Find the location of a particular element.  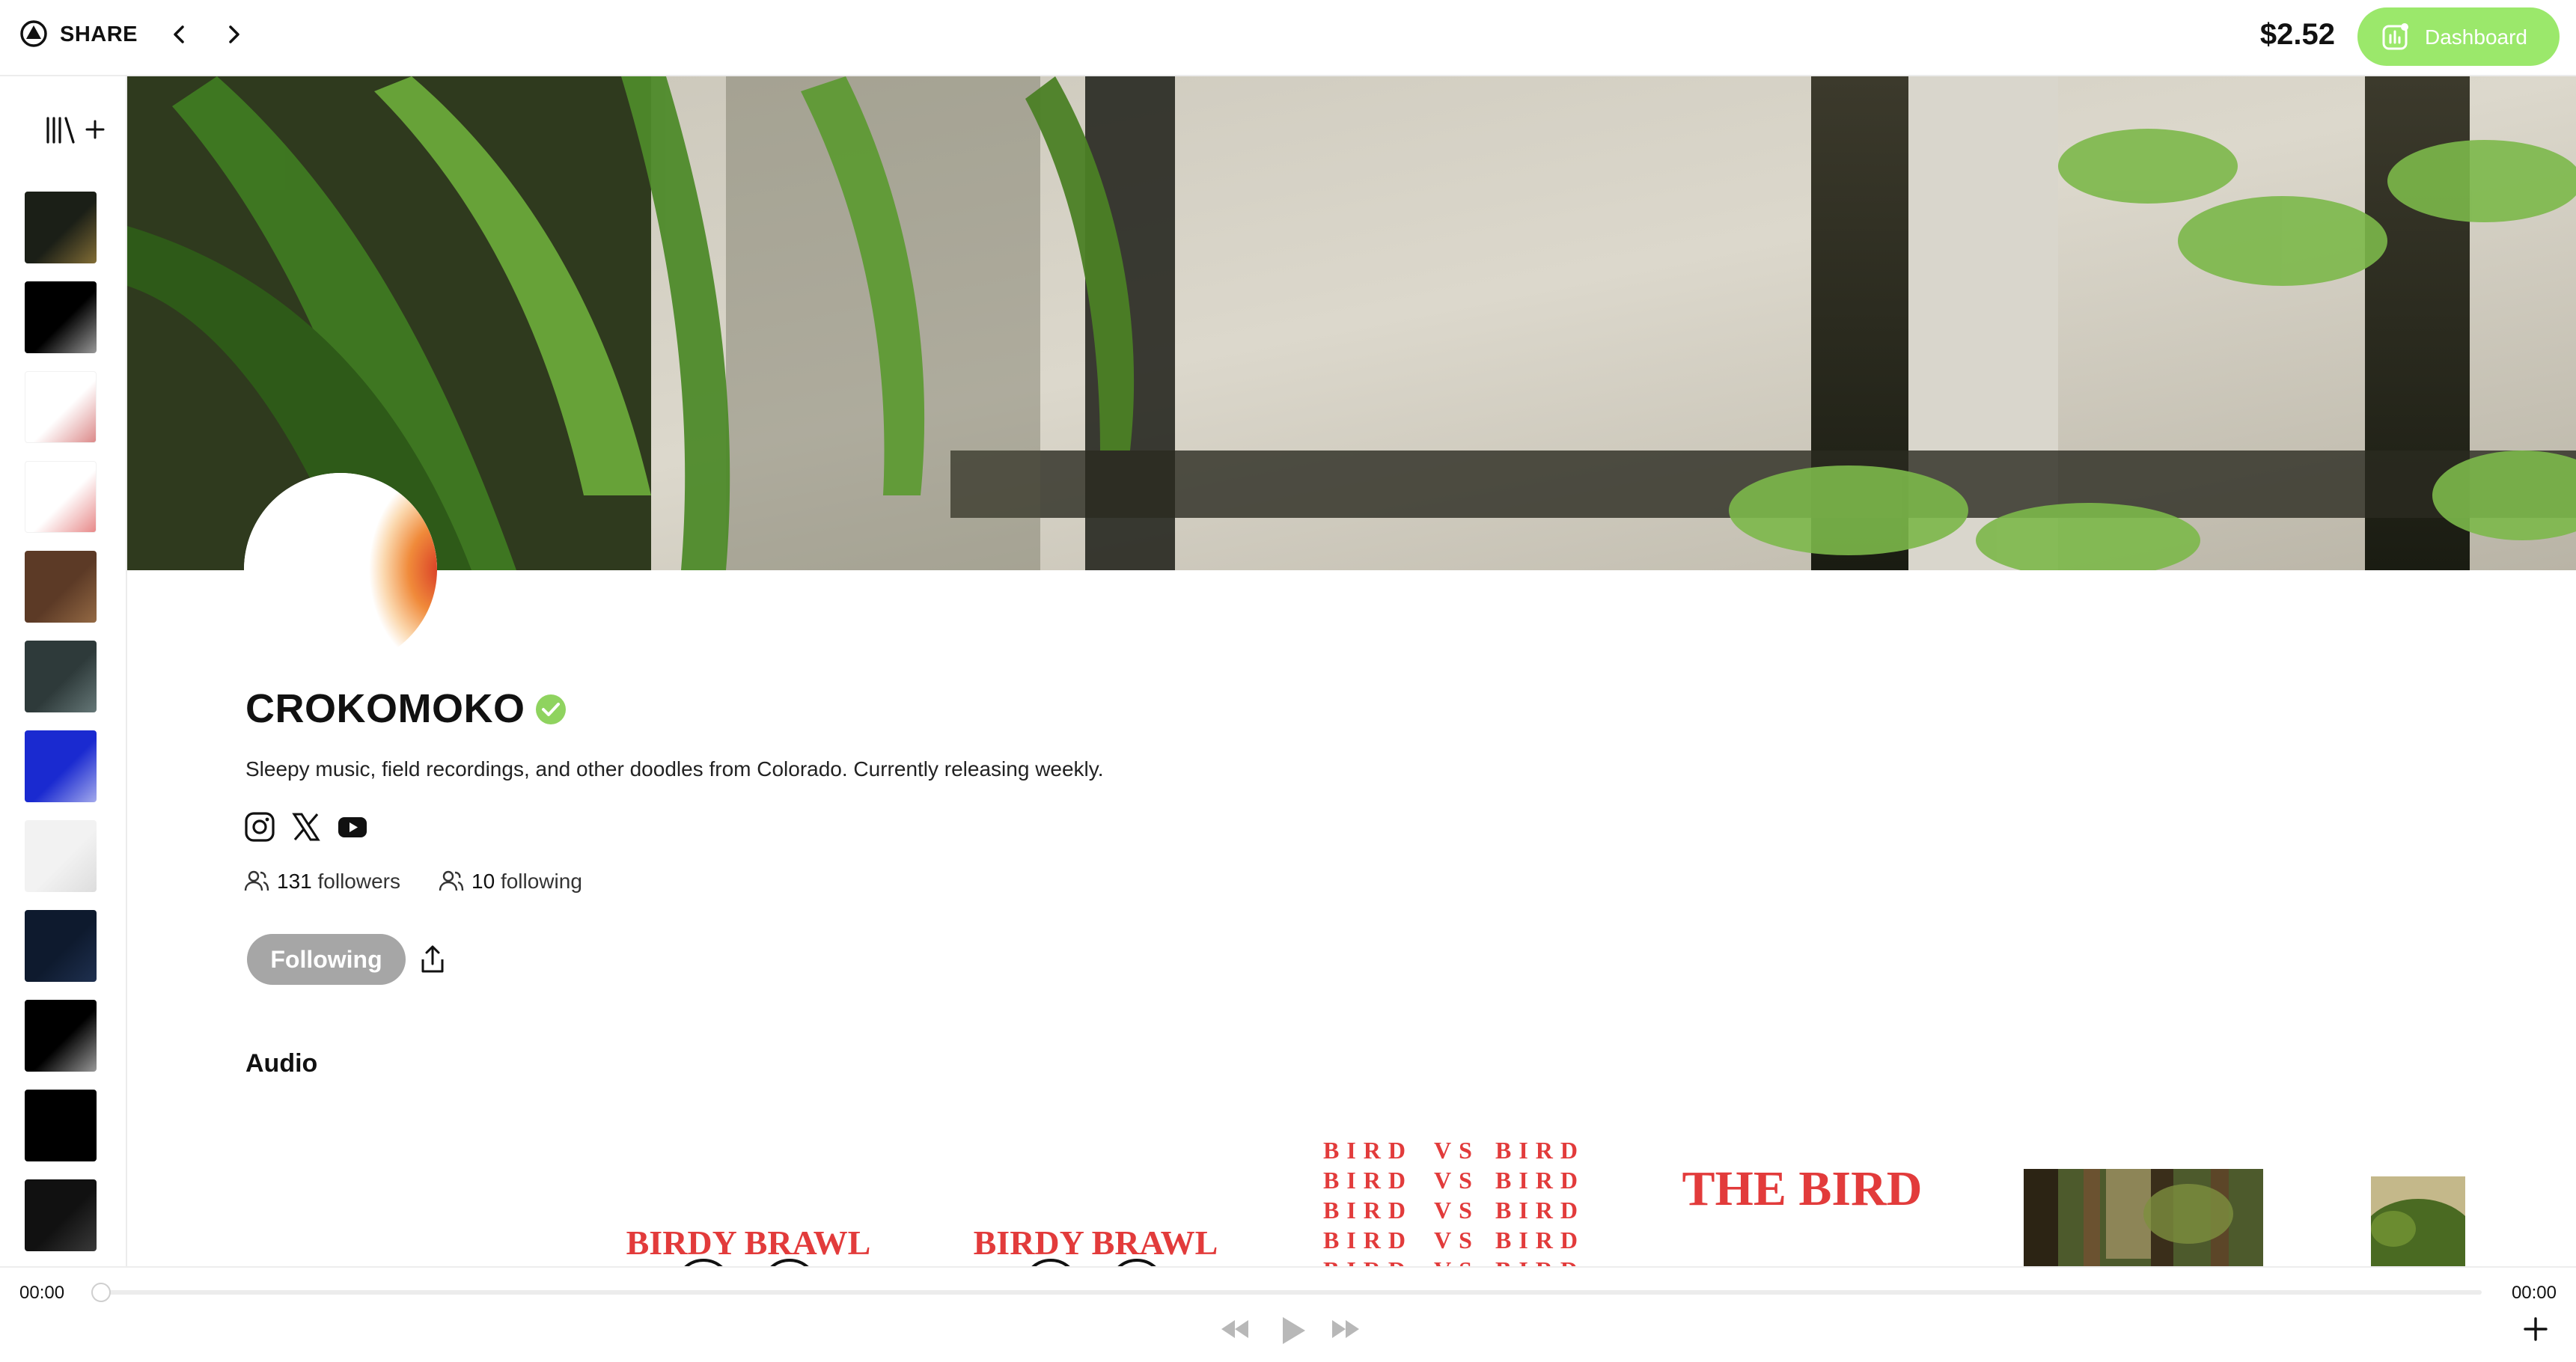

followers-label: followers is located at coordinates (358, 881).